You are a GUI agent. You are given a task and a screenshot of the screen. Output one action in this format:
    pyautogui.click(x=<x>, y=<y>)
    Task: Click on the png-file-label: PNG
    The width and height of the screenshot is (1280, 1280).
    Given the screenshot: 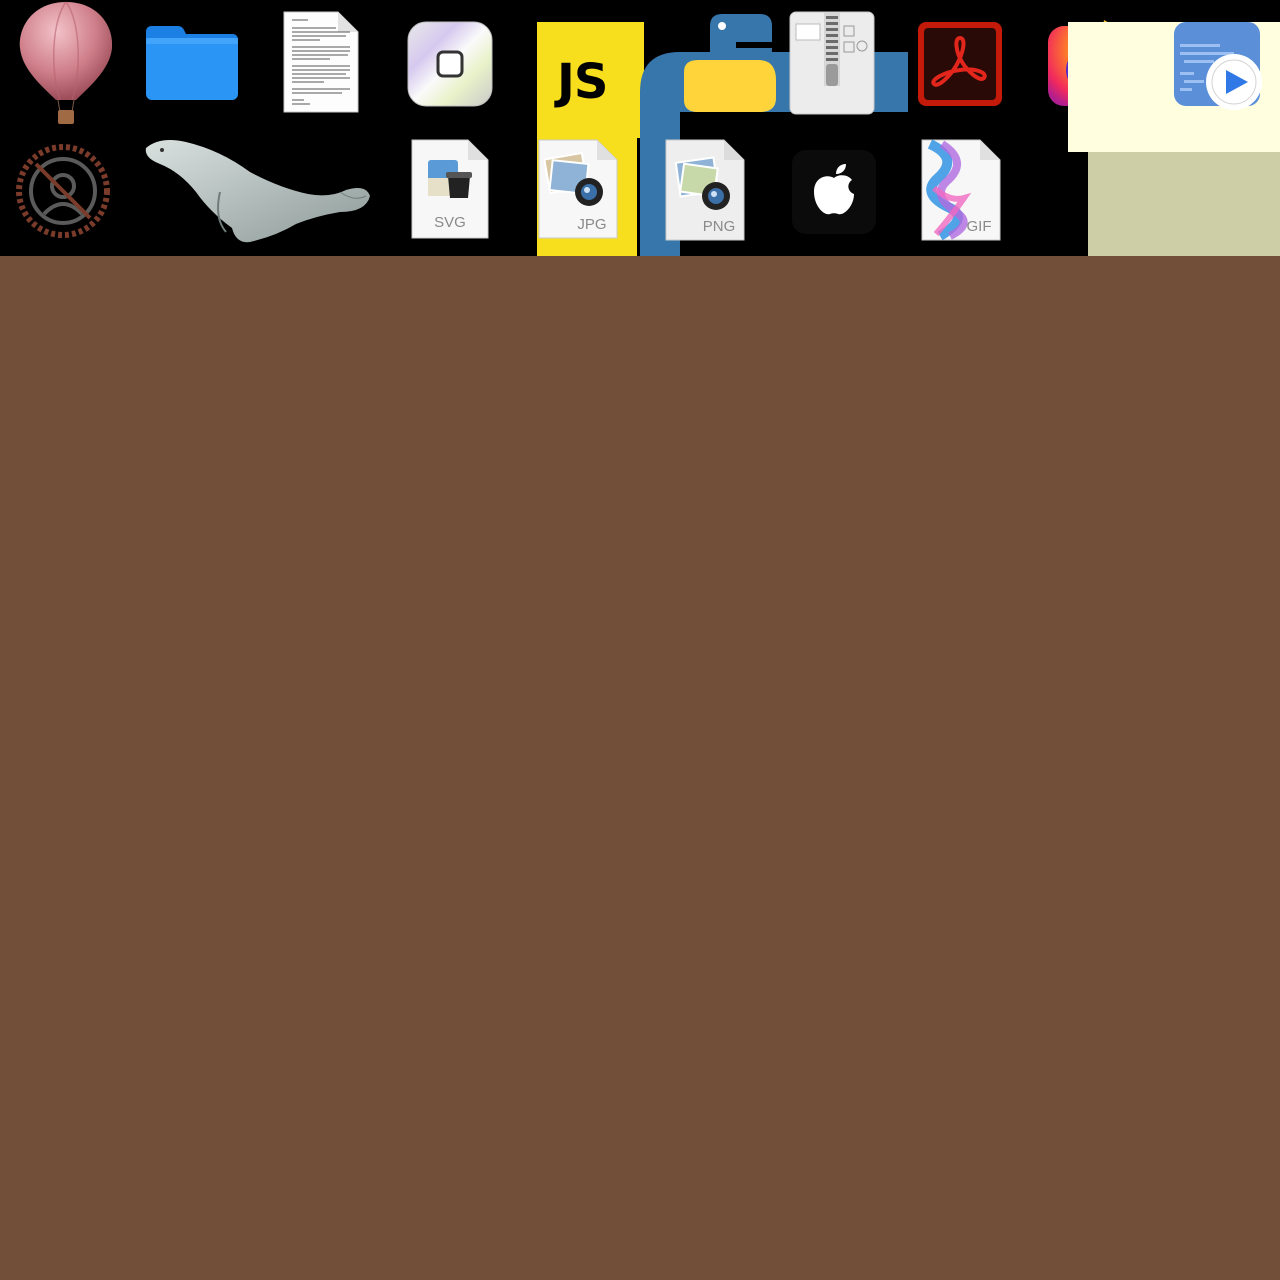 What is the action you would take?
    pyautogui.click(x=719, y=226)
    